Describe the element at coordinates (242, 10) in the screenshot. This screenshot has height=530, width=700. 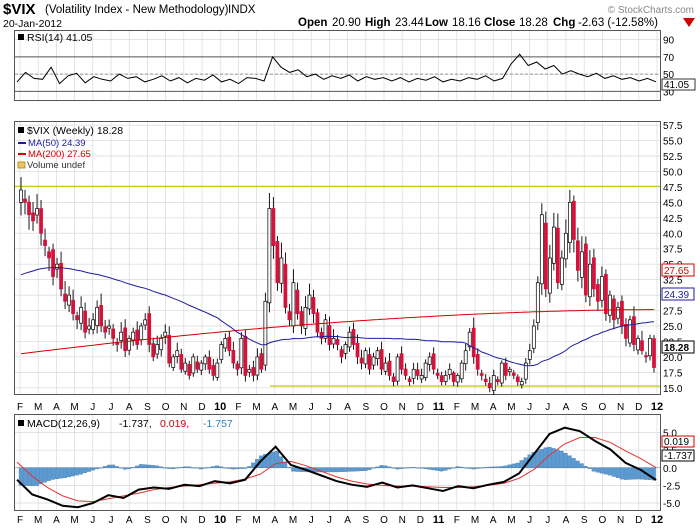
I see `exchange-label: INDX` at that location.